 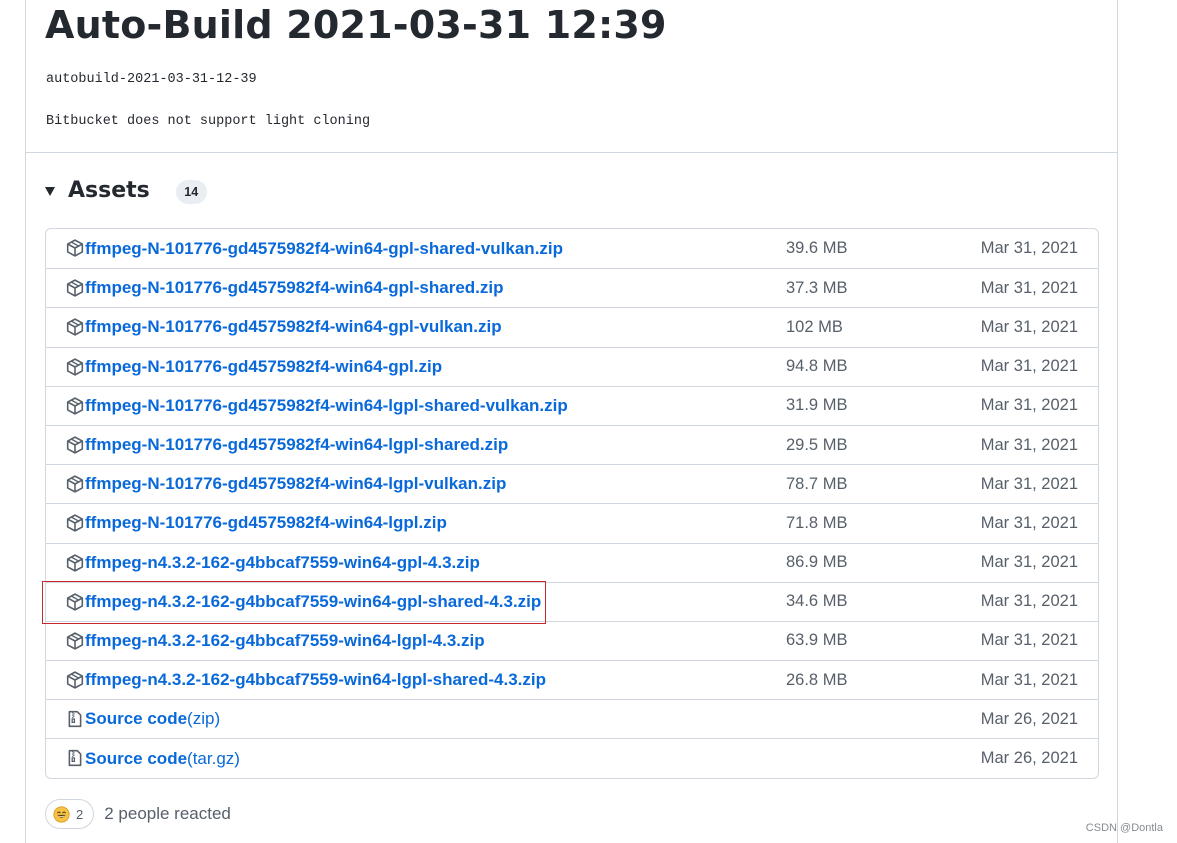 What do you see at coordinates (572, 718) in the screenshot?
I see `asset-row: Source code(zip) Mar 26, 2021` at bounding box center [572, 718].